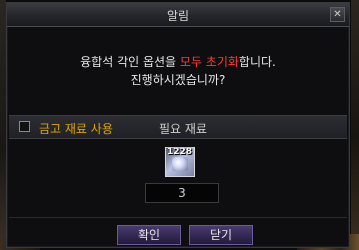 Image resolution: width=359 pixels, height=250 pixels. I want to click on dialog-titlebar: 알림 ✕, so click(178, 15).